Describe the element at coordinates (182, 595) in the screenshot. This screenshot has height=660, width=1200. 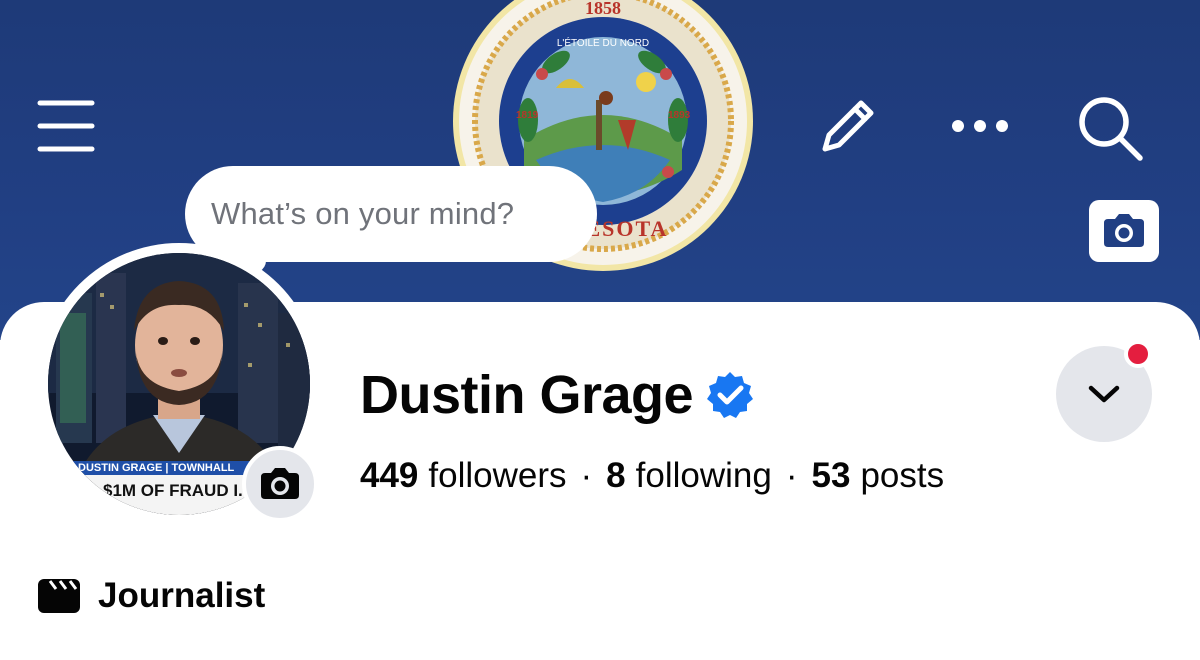
I see `category-label: Journalist` at that location.